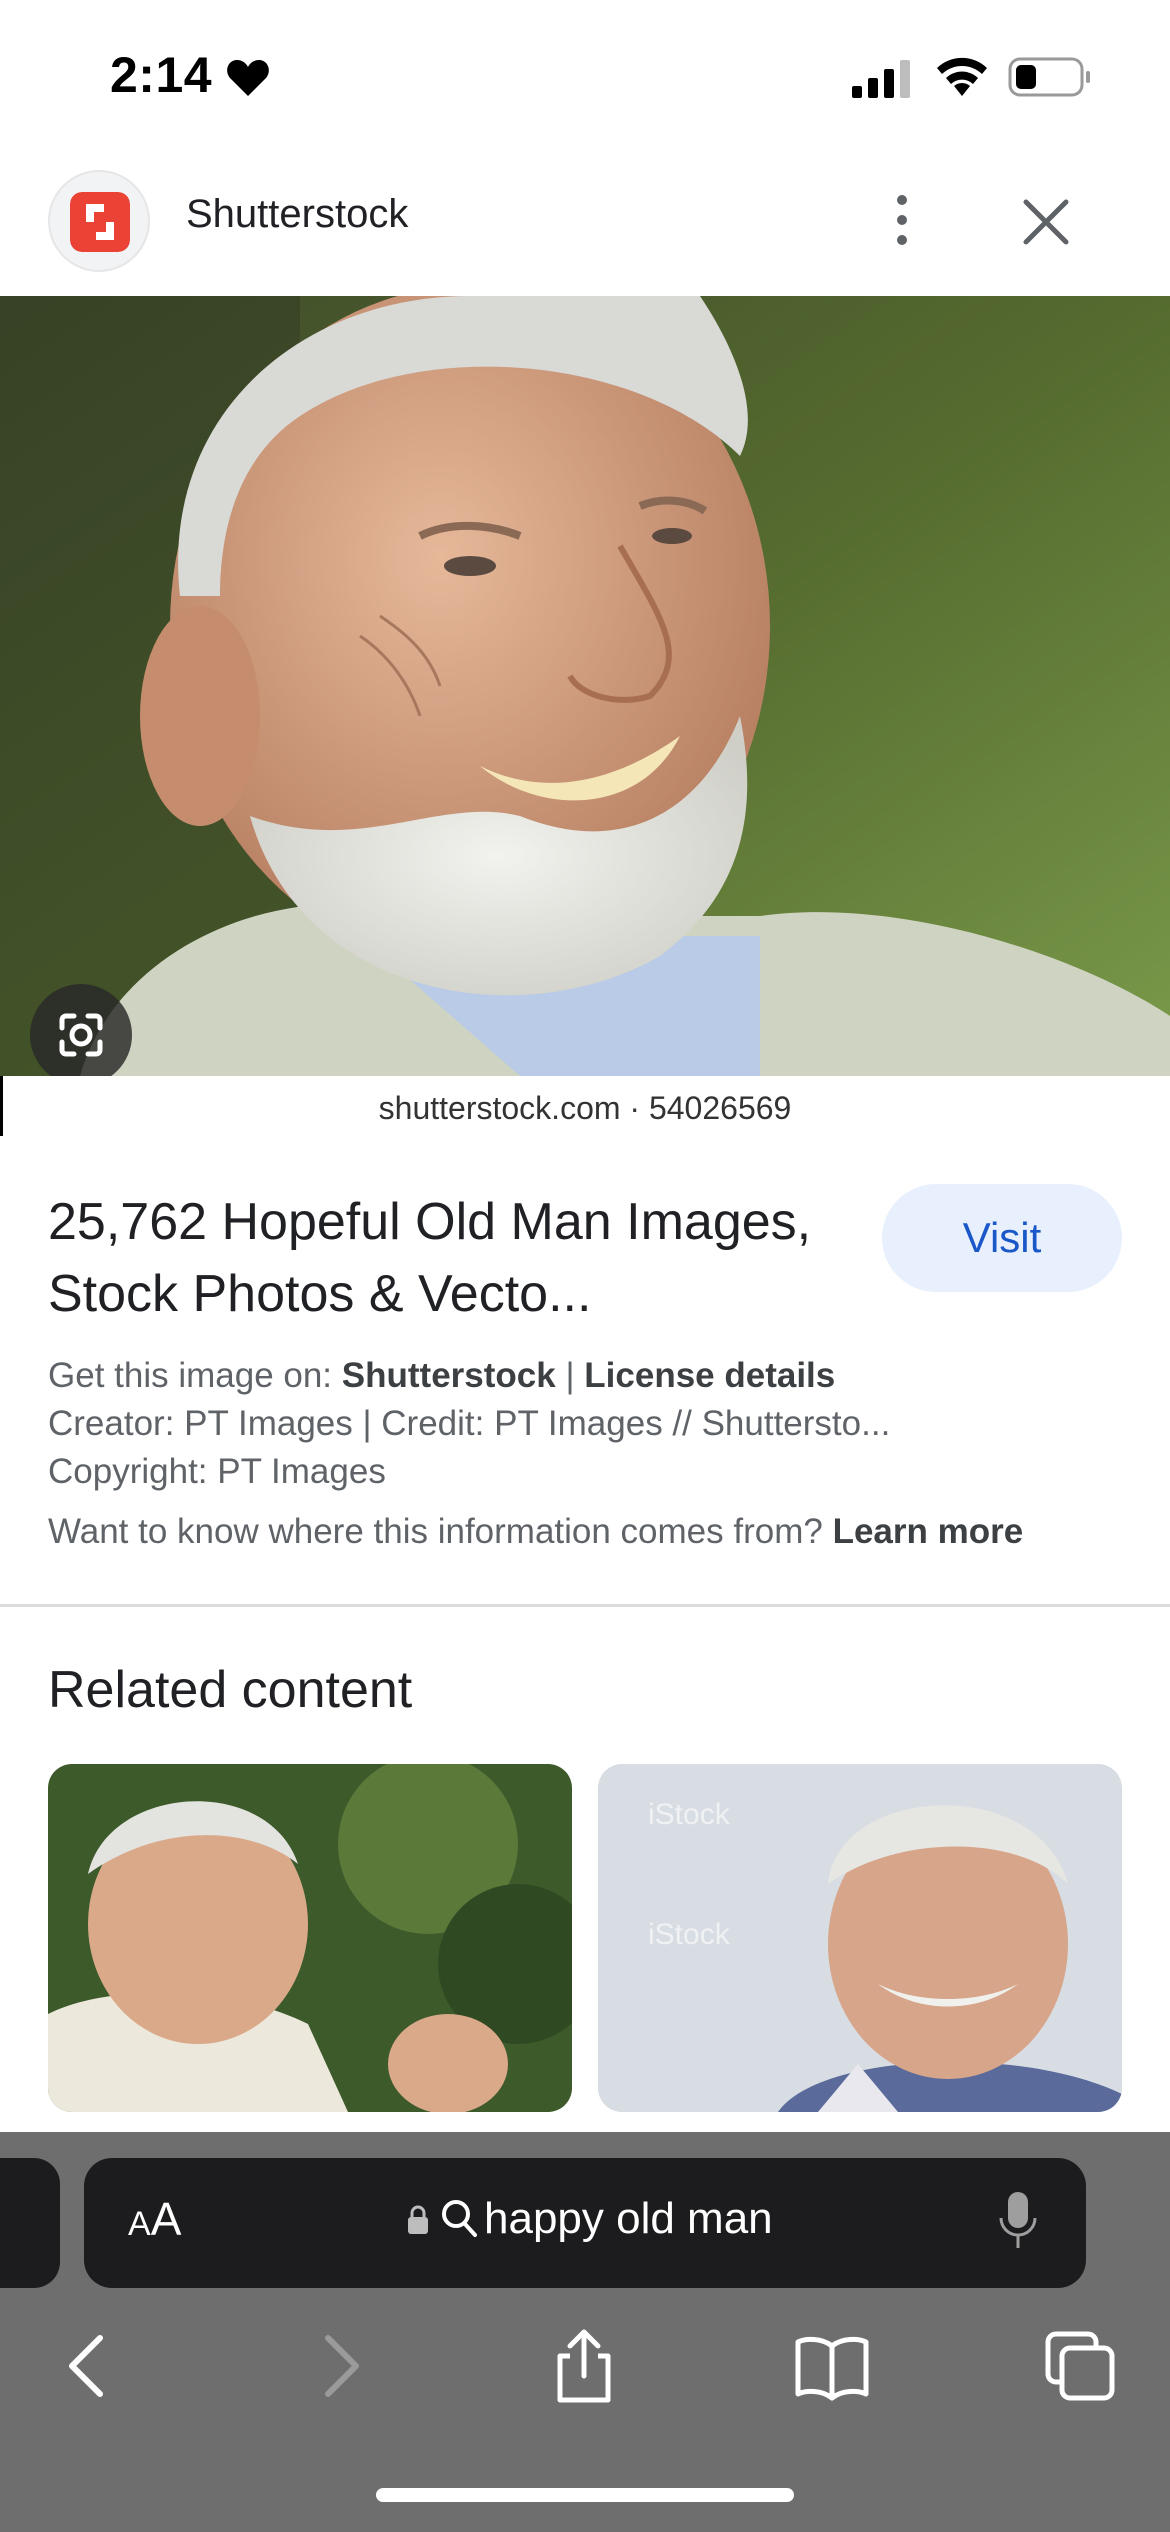  What do you see at coordinates (190, 1375) in the screenshot?
I see `source-prefix: Get this image on:` at bounding box center [190, 1375].